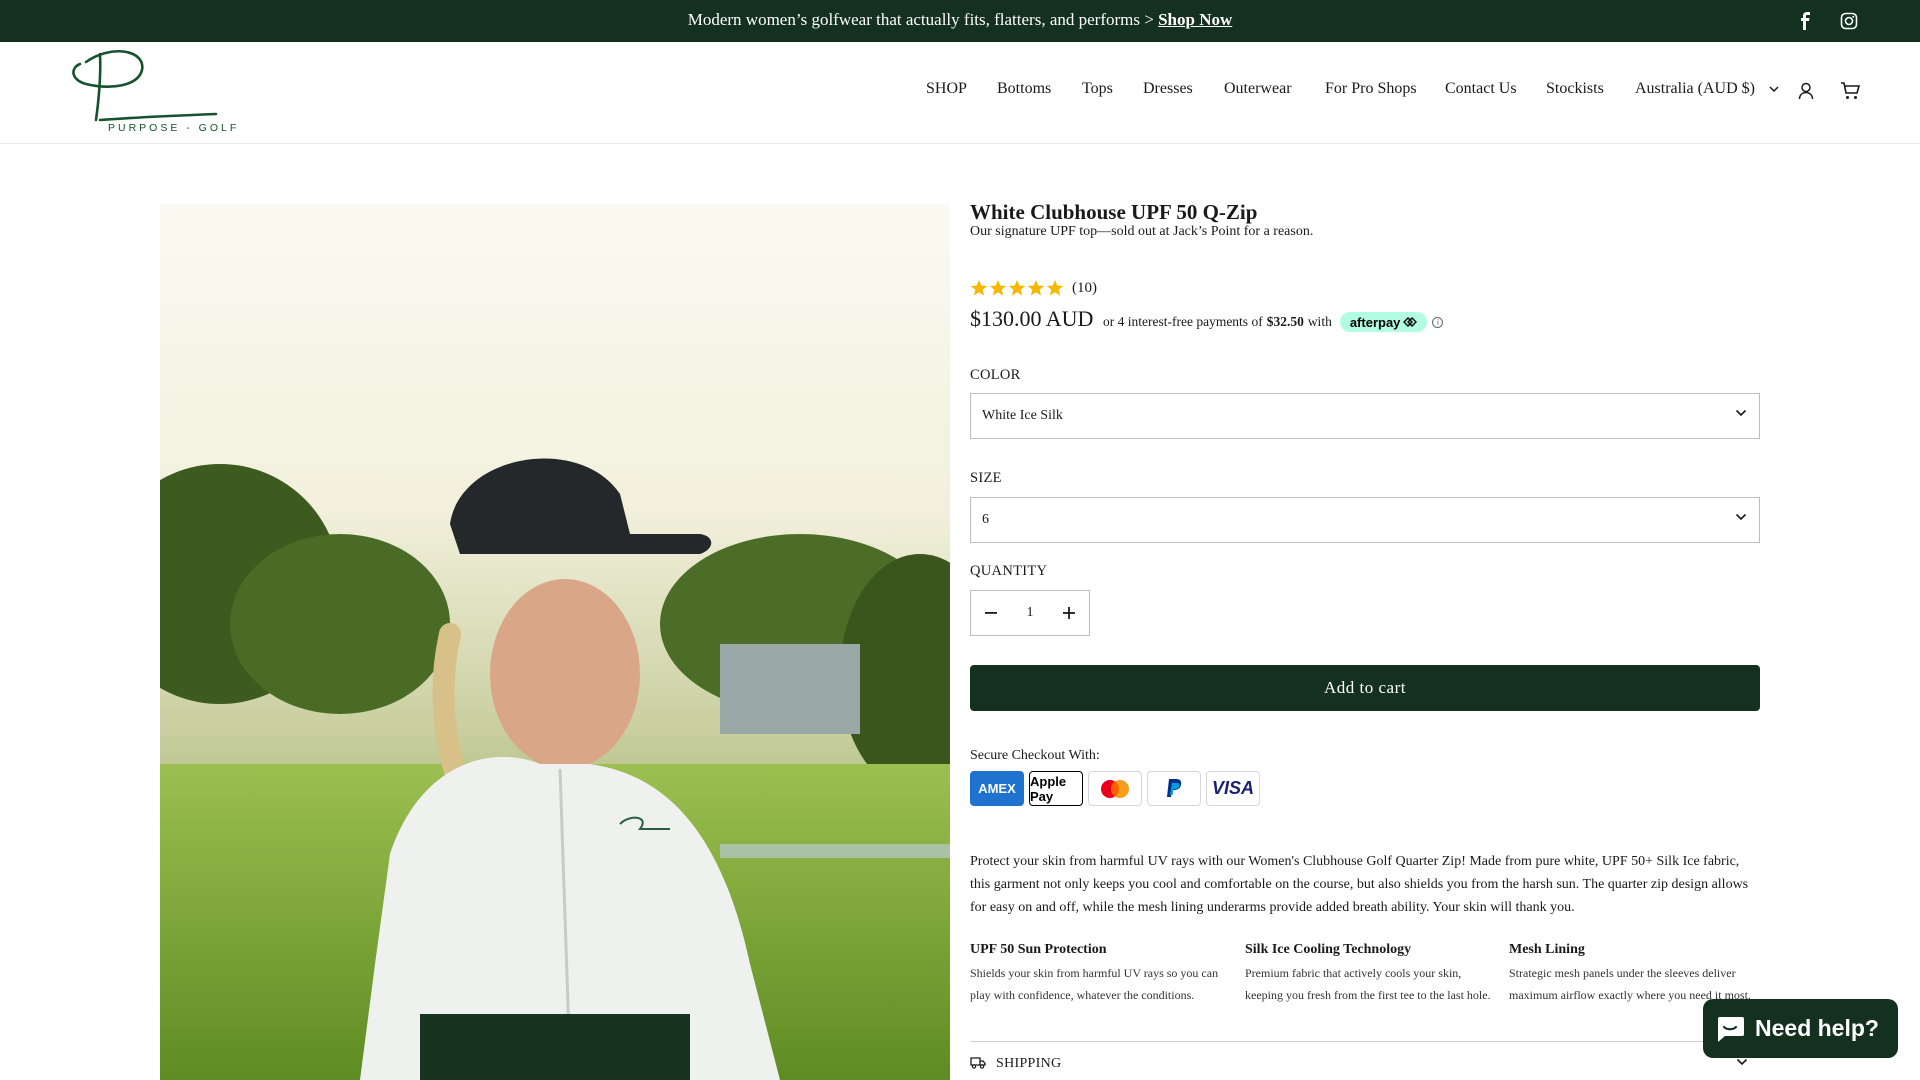 The height and width of the screenshot is (1080, 1920). I want to click on feature-title: Silk Ice Cooling Technology, so click(1328, 949).